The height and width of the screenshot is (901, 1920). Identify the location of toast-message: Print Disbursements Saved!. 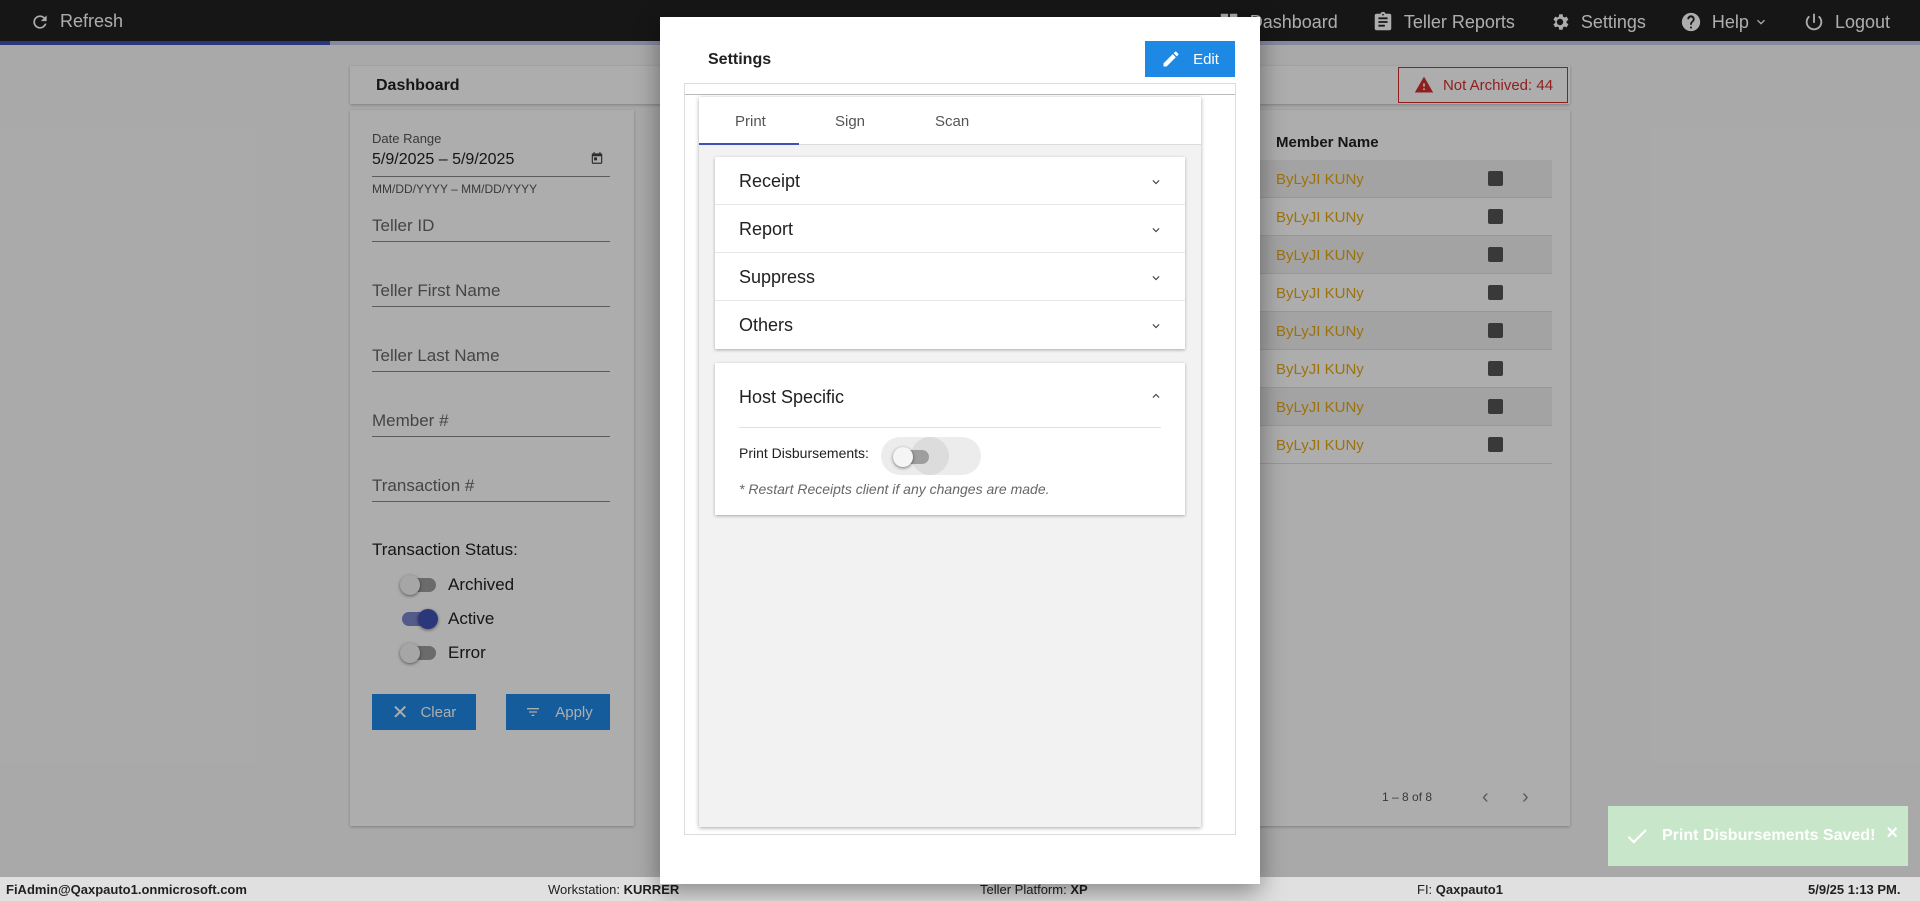
(1769, 835).